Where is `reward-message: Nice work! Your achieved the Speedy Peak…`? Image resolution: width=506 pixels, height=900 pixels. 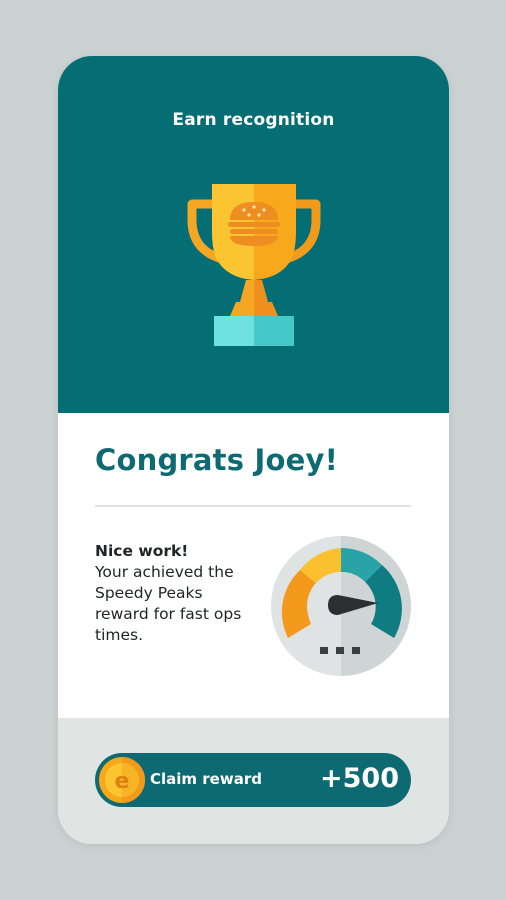 reward-message: Nice work! Your achieved the Speedy Peak… is located at coordinates (170, 593).